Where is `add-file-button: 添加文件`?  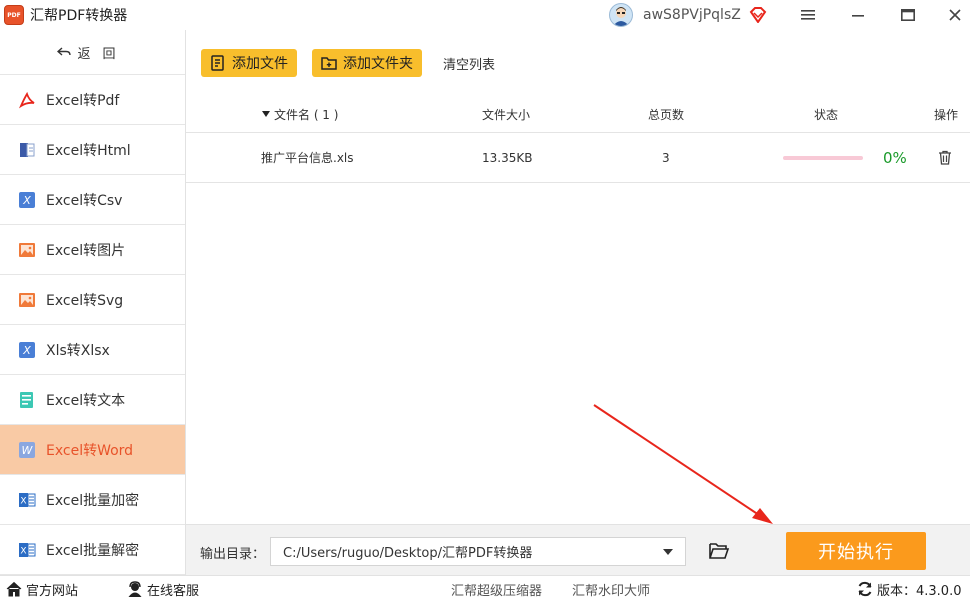 add-file-button: 添加文件 is located at coordinates (249, 63).